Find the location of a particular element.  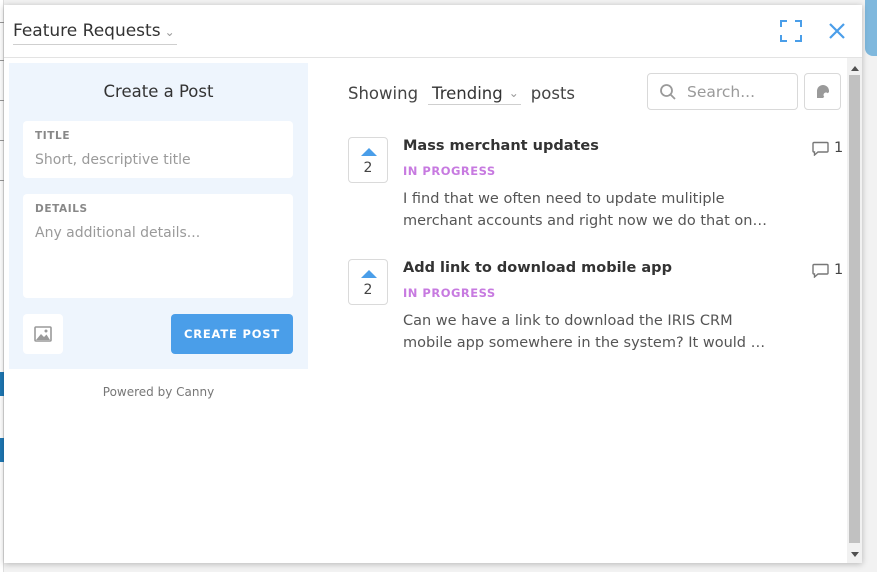

scrollbar is located at coordinates (854, 310).